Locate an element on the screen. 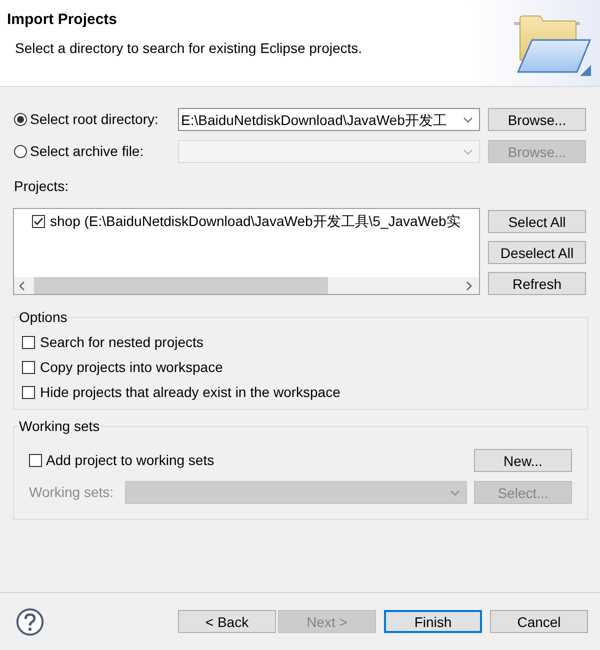 The image size is (600, 650). wizard-button: < Back is located at coordinates (227, 621).